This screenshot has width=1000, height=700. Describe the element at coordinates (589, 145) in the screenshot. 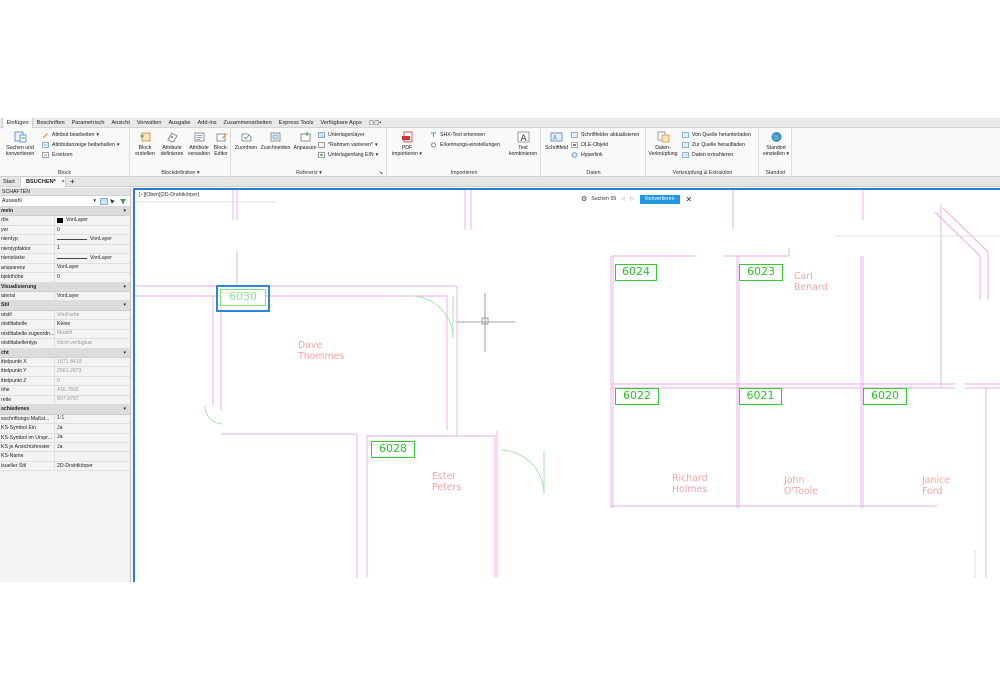

I see `ole-objekt-button: OLE-Objekt` at that location.